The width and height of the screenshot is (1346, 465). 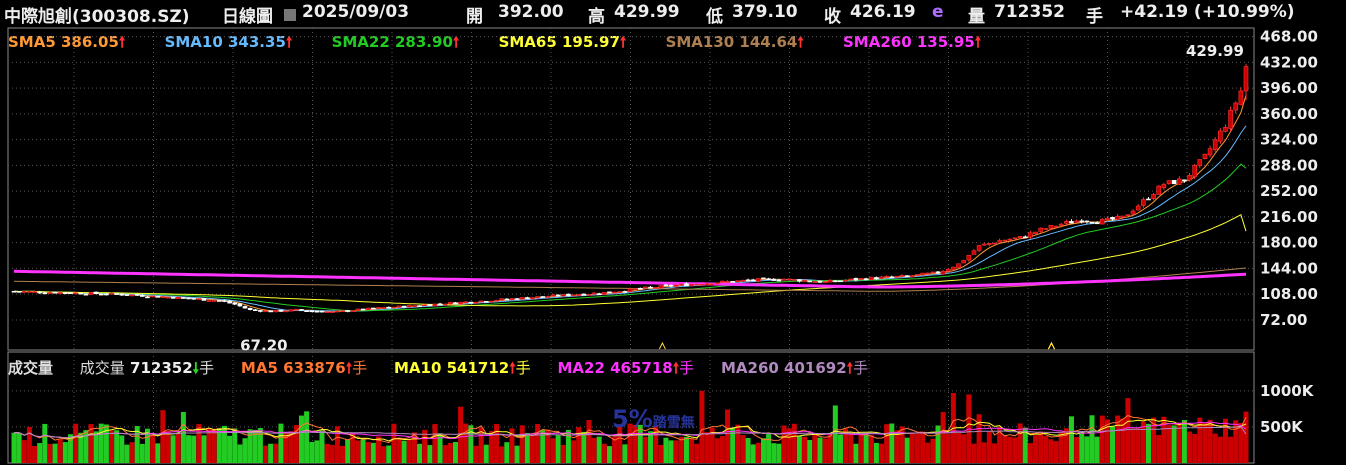 I want to click on volume-unit: 手, so click(x=687, y=368).